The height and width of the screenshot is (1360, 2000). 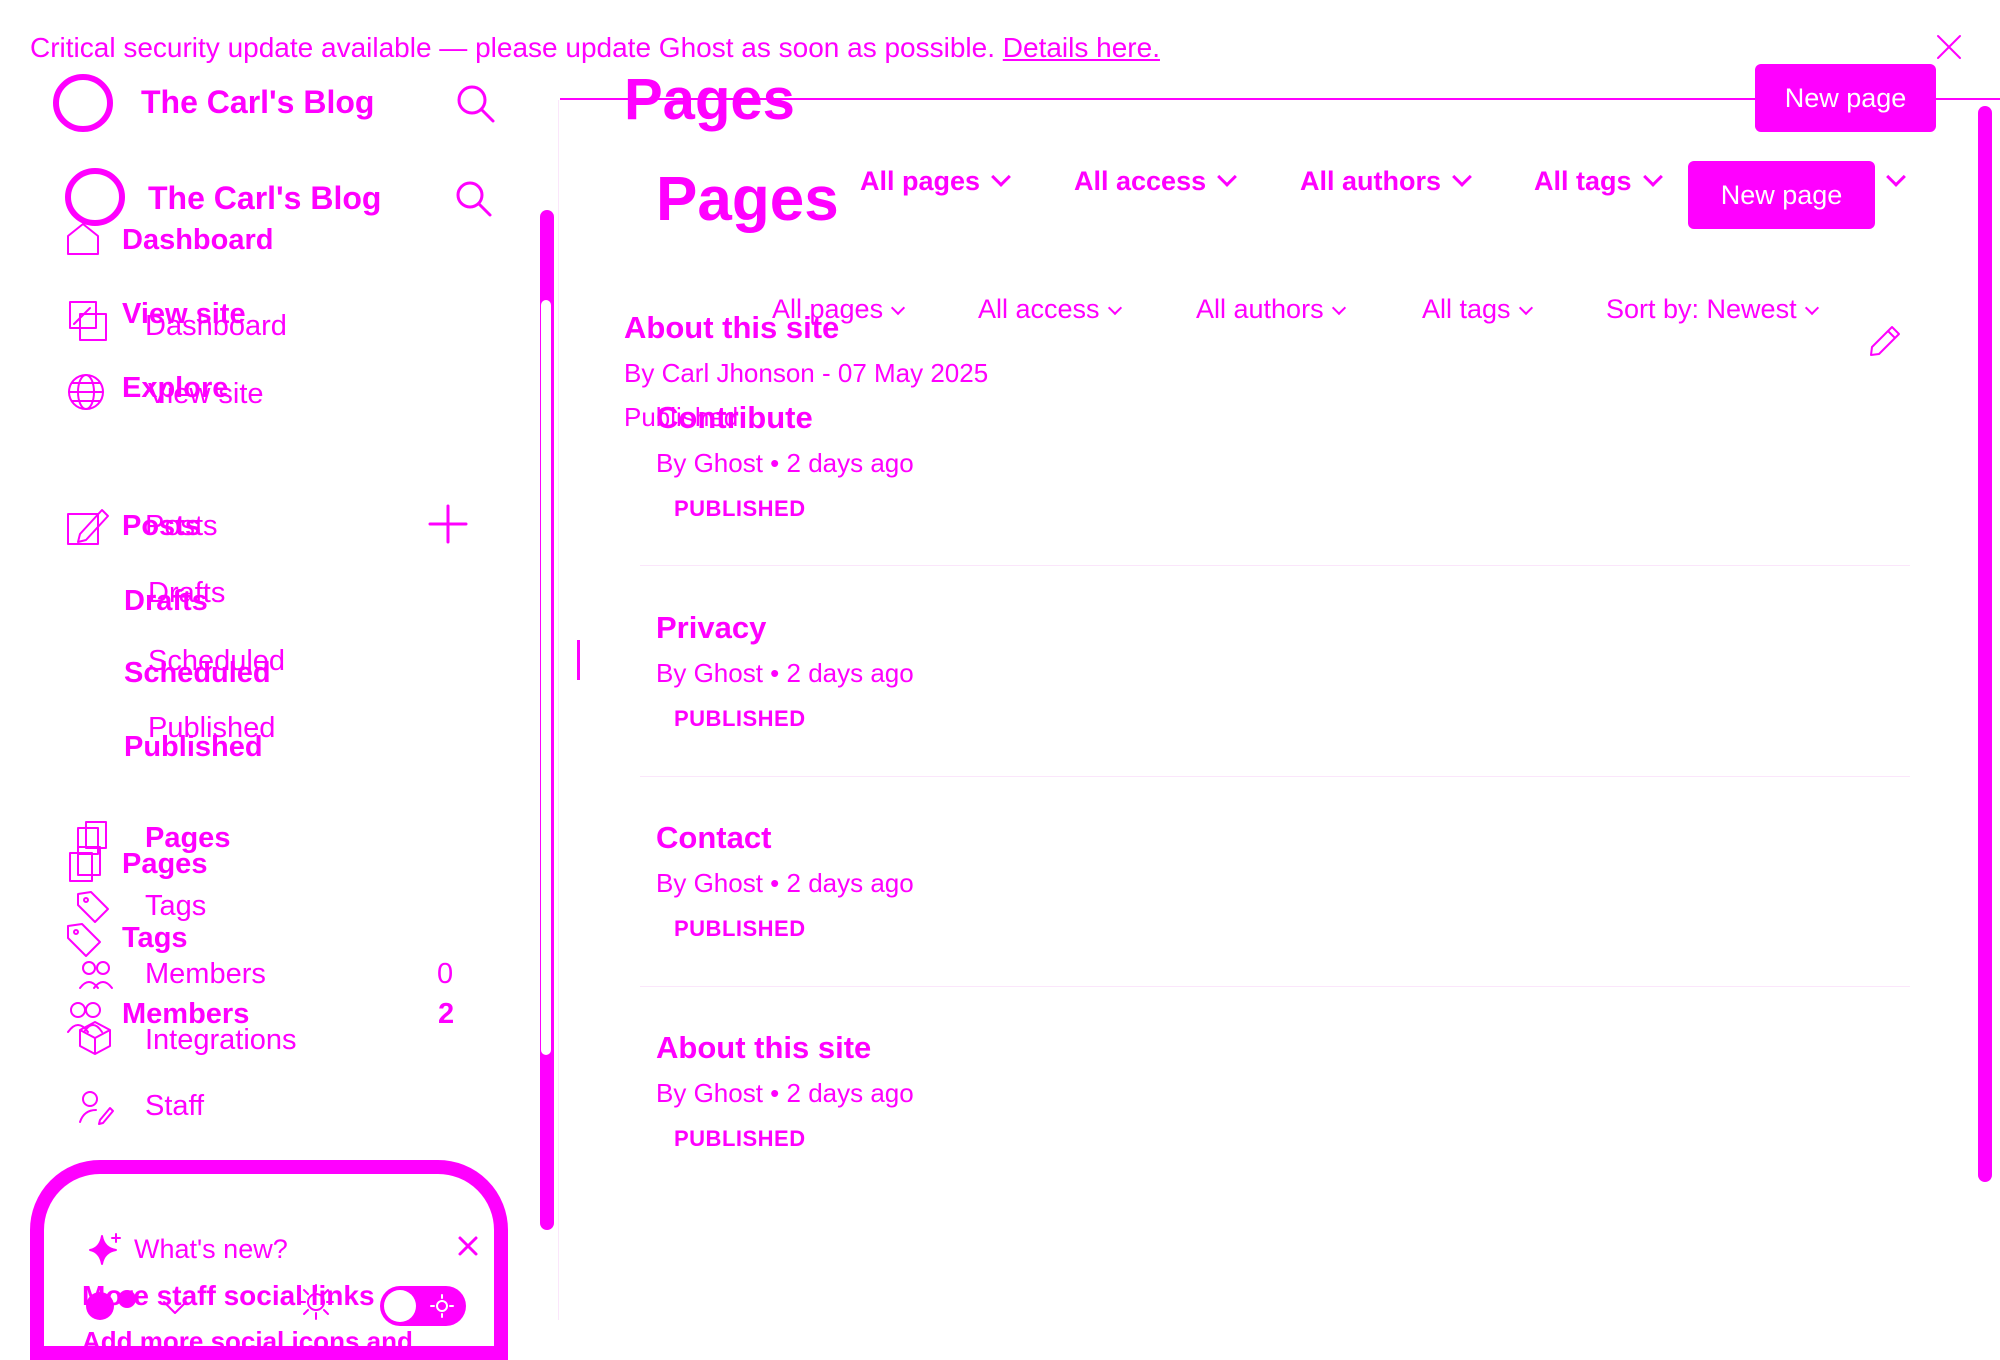 I want to click on sidebar-divider, so click(x=558, y=710).